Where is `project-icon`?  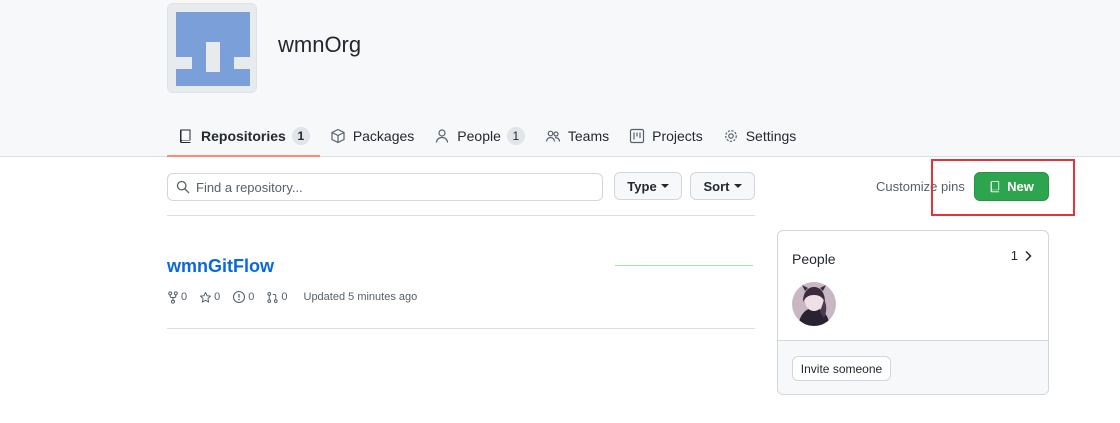 project-icon is located at coordinates (637, 136).